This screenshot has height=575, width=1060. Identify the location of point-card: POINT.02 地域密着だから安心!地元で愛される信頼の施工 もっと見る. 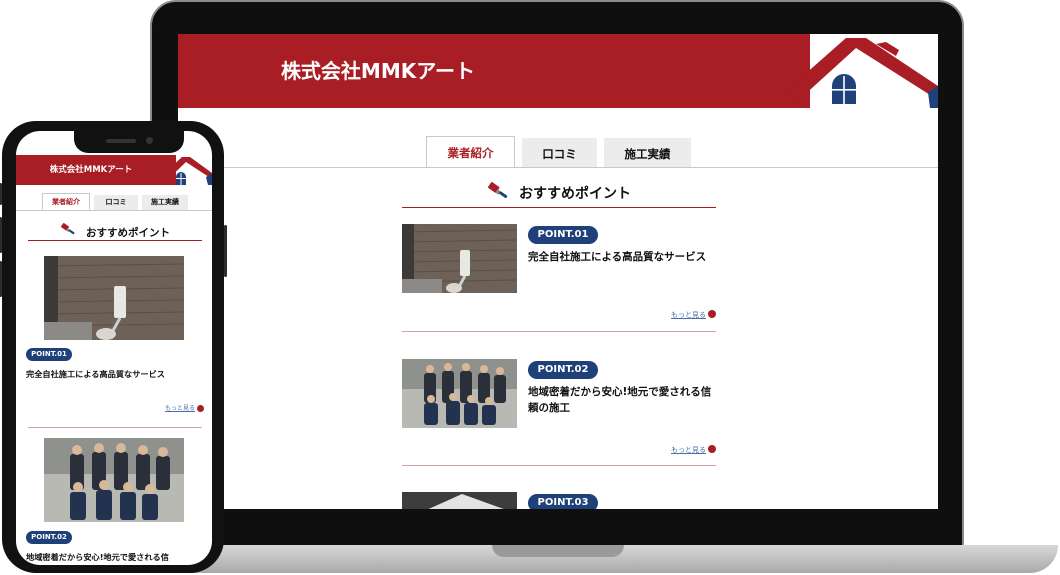
(559, 414).